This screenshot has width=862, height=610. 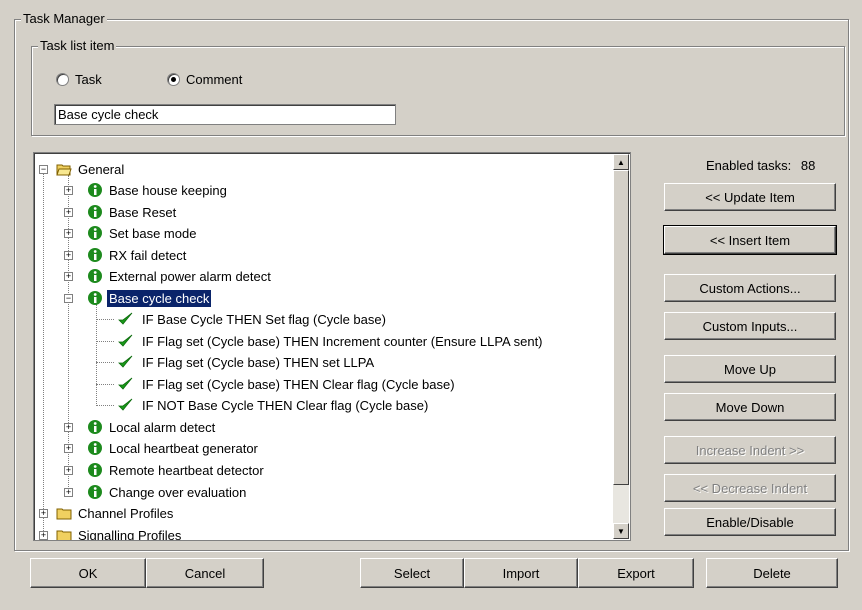 I want to click on update-item-label: << Update Item, so click(x=750, y=197).